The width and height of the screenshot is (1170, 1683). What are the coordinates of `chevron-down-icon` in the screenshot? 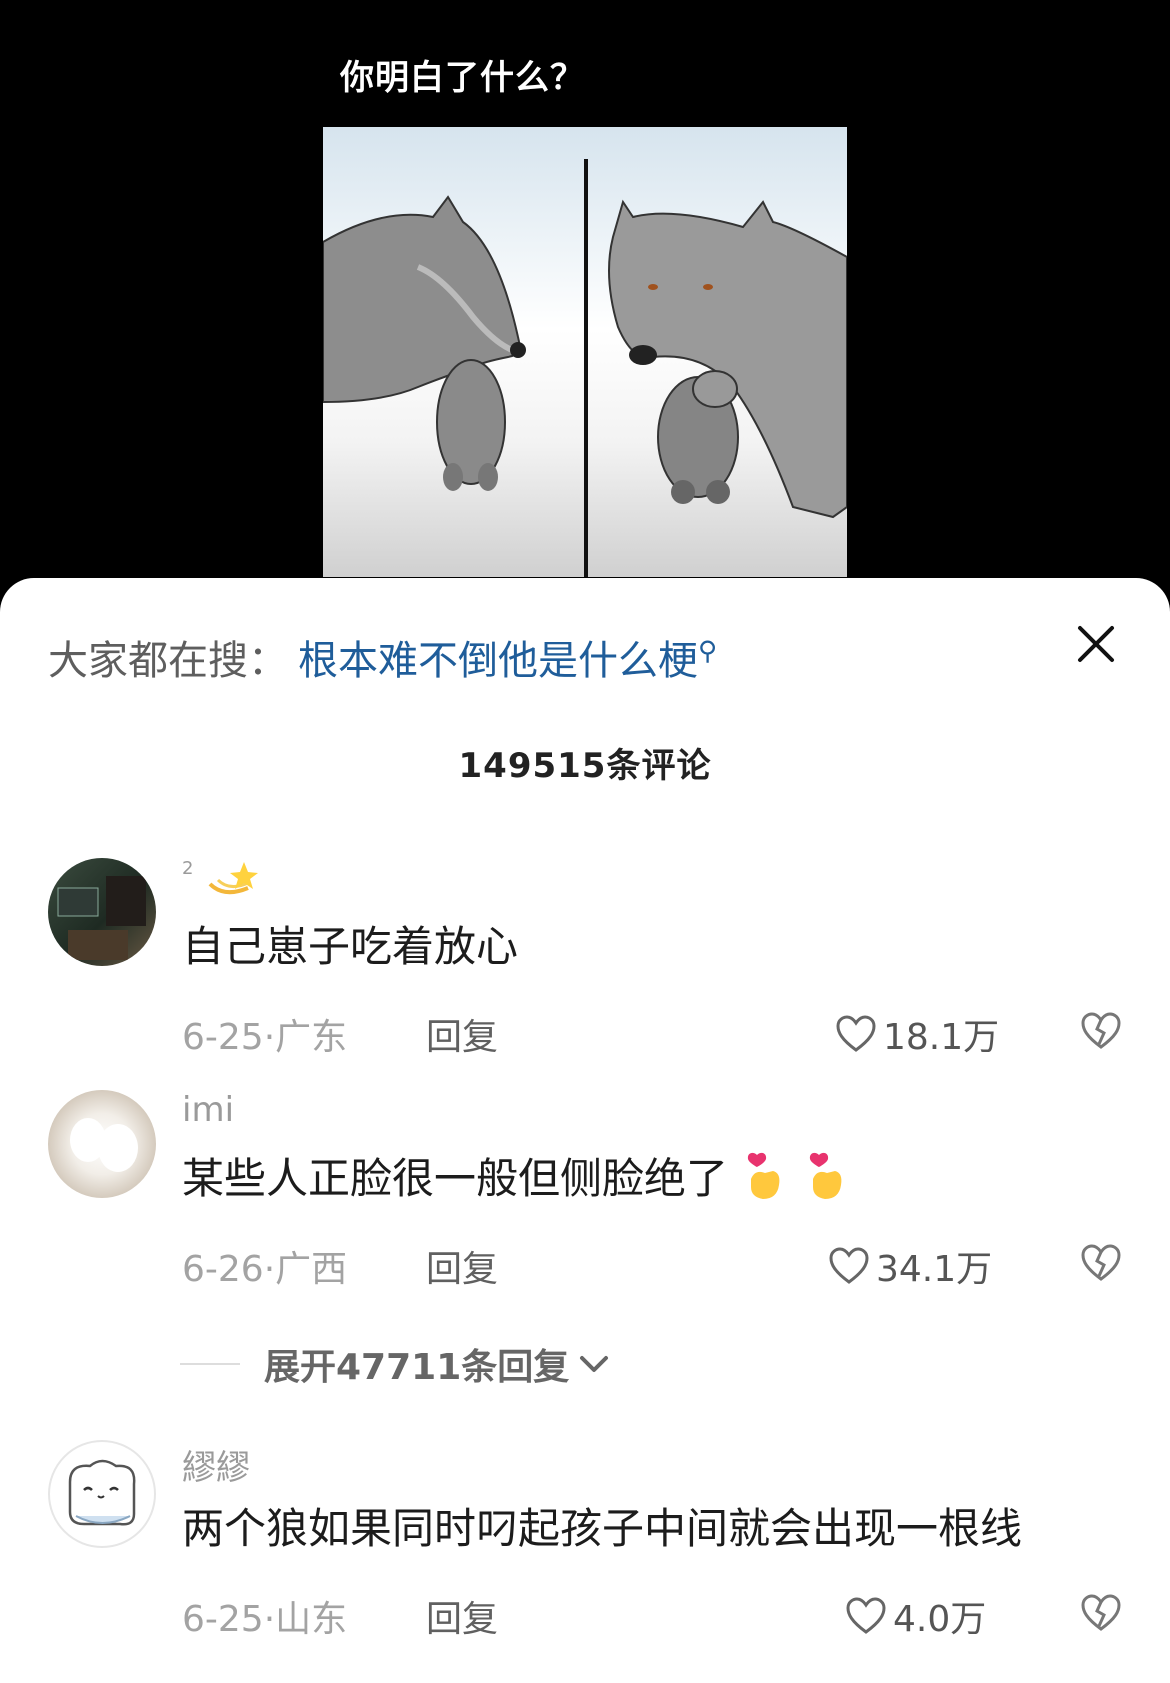 It's located at (594, 1364).